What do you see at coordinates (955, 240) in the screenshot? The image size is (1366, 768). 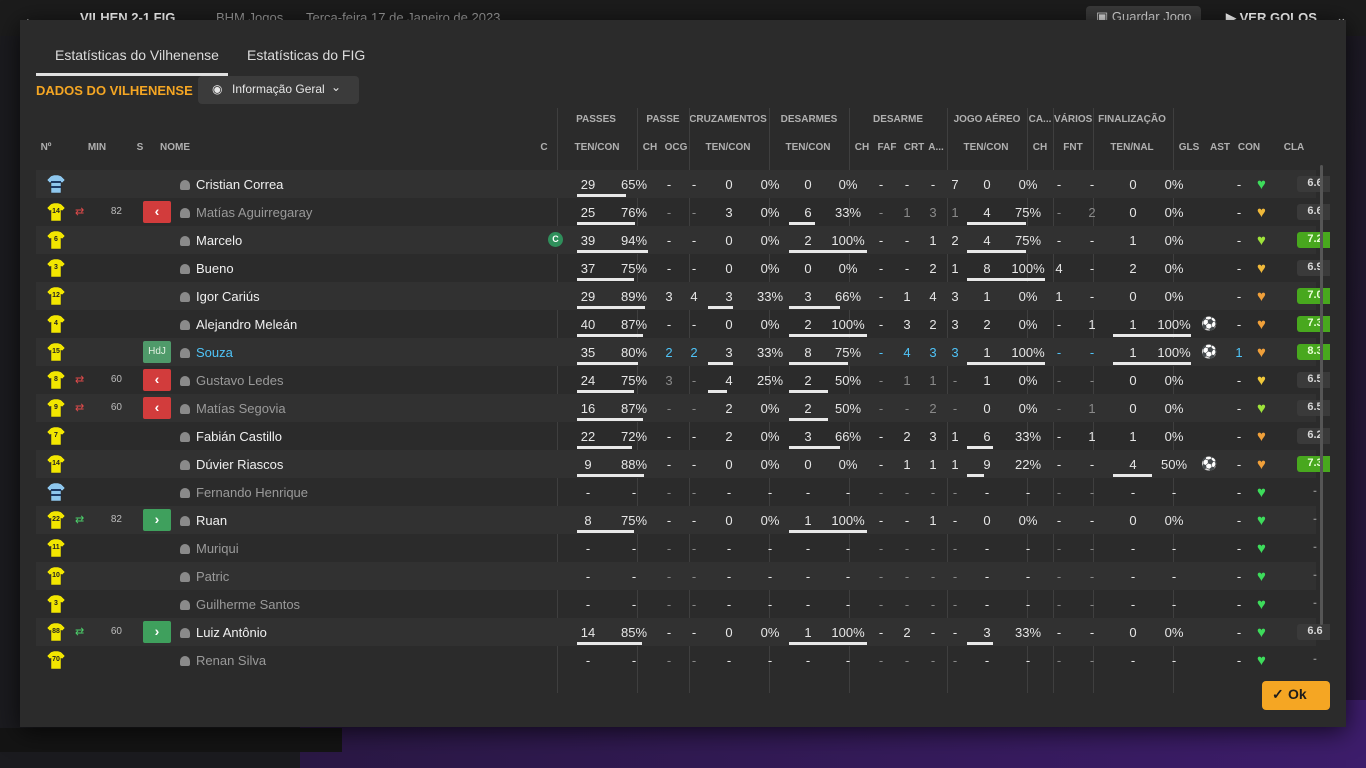 I see `cell-da: 2` at bounding box center [955, 240].